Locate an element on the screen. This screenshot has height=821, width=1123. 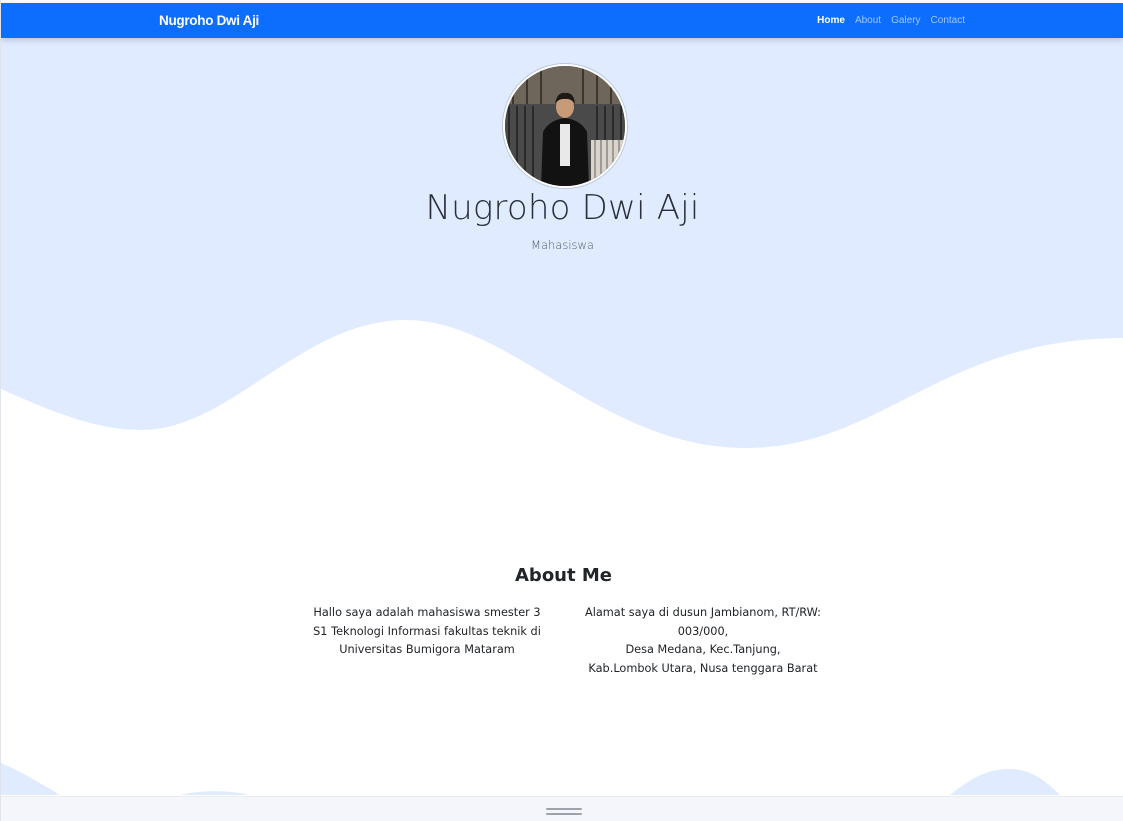
profile-avatar is located at coordinates (565, 126).